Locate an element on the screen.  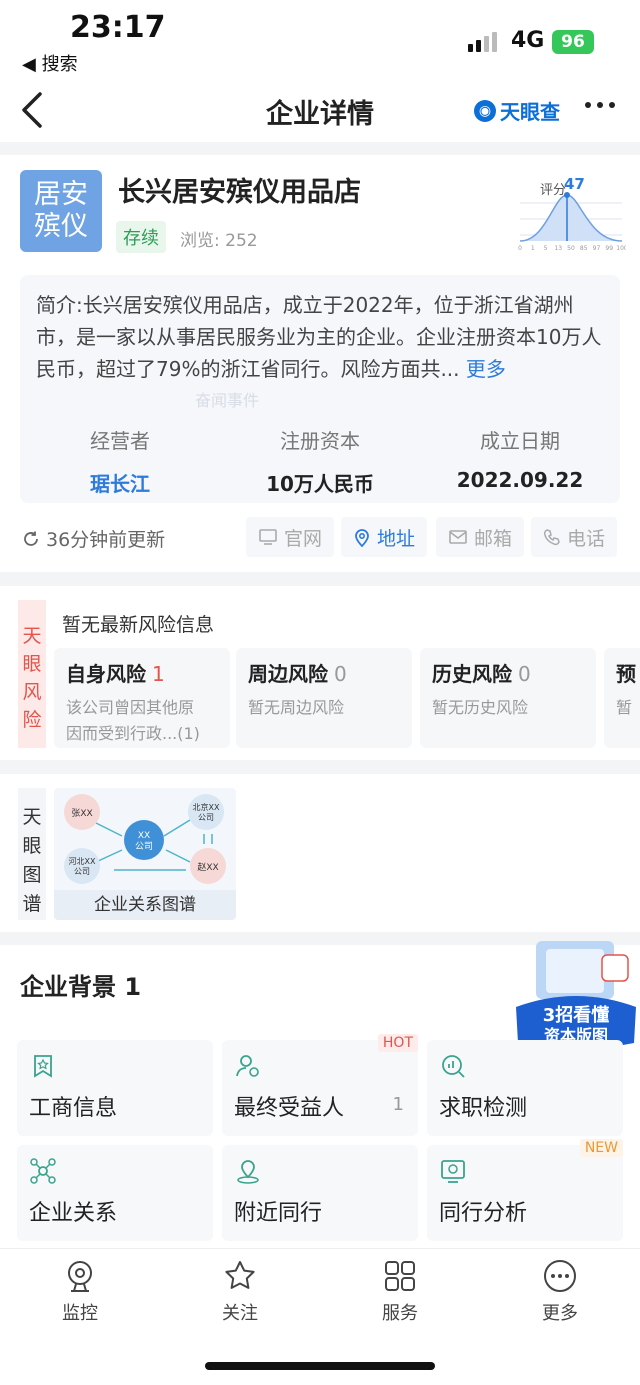
capital-promo-banner: 3招看懂 资本版图 is located at coordinates (576, 996).